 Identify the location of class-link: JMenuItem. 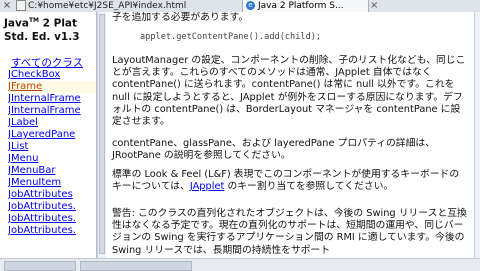
(52, 183).